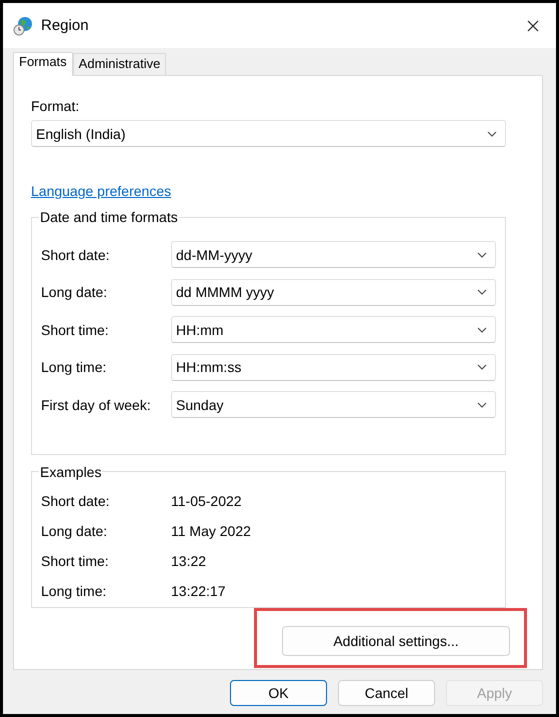 This screenshot has width=559, height=717. I want to click on field-label: Long time:, so click(74, 367).